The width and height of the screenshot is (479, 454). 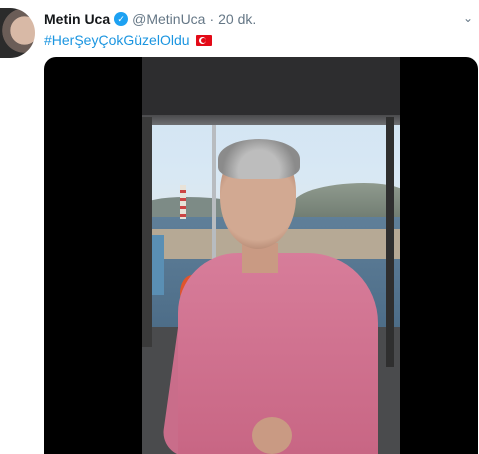 I want to click on person-hair, so click(x=259, y=159).